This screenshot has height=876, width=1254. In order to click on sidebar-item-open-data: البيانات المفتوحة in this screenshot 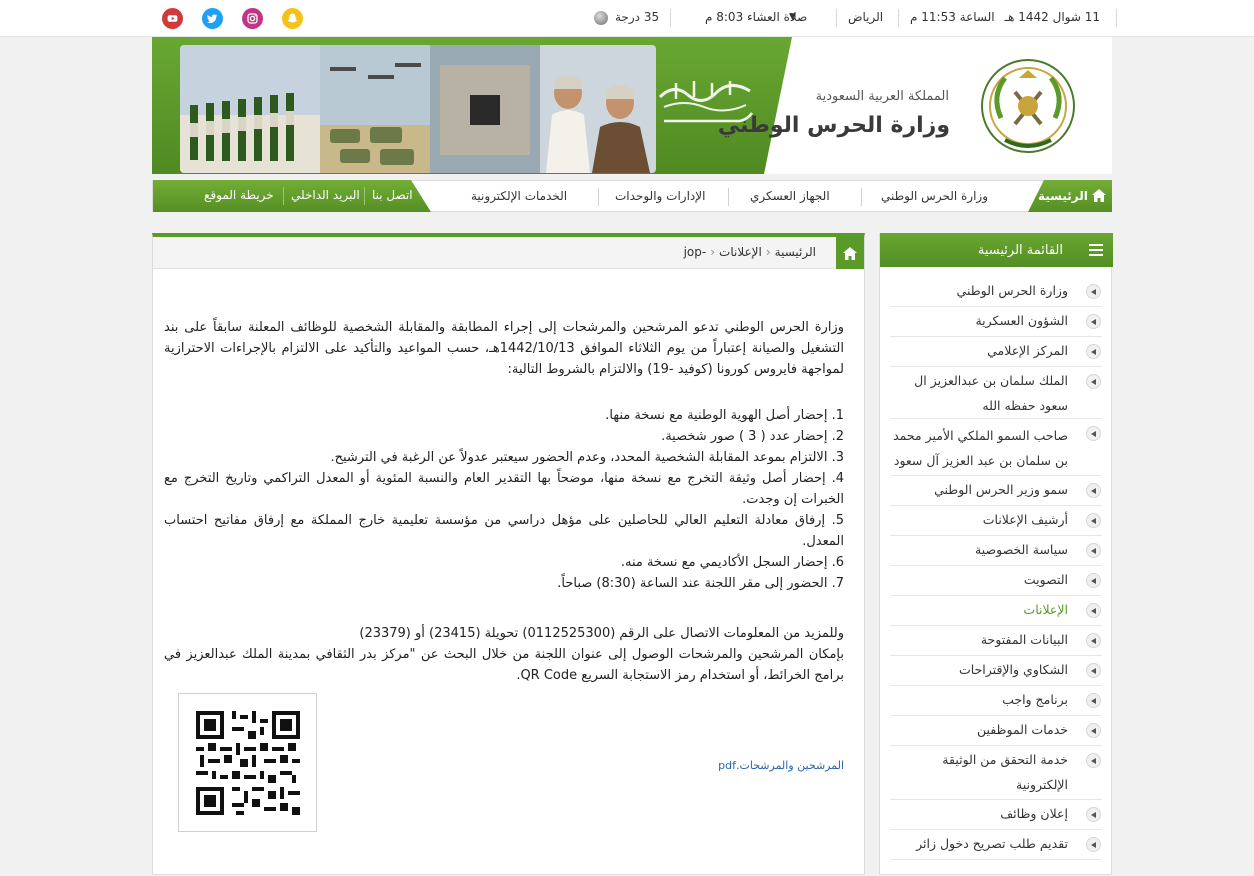, I will do `click(996, 641)`.